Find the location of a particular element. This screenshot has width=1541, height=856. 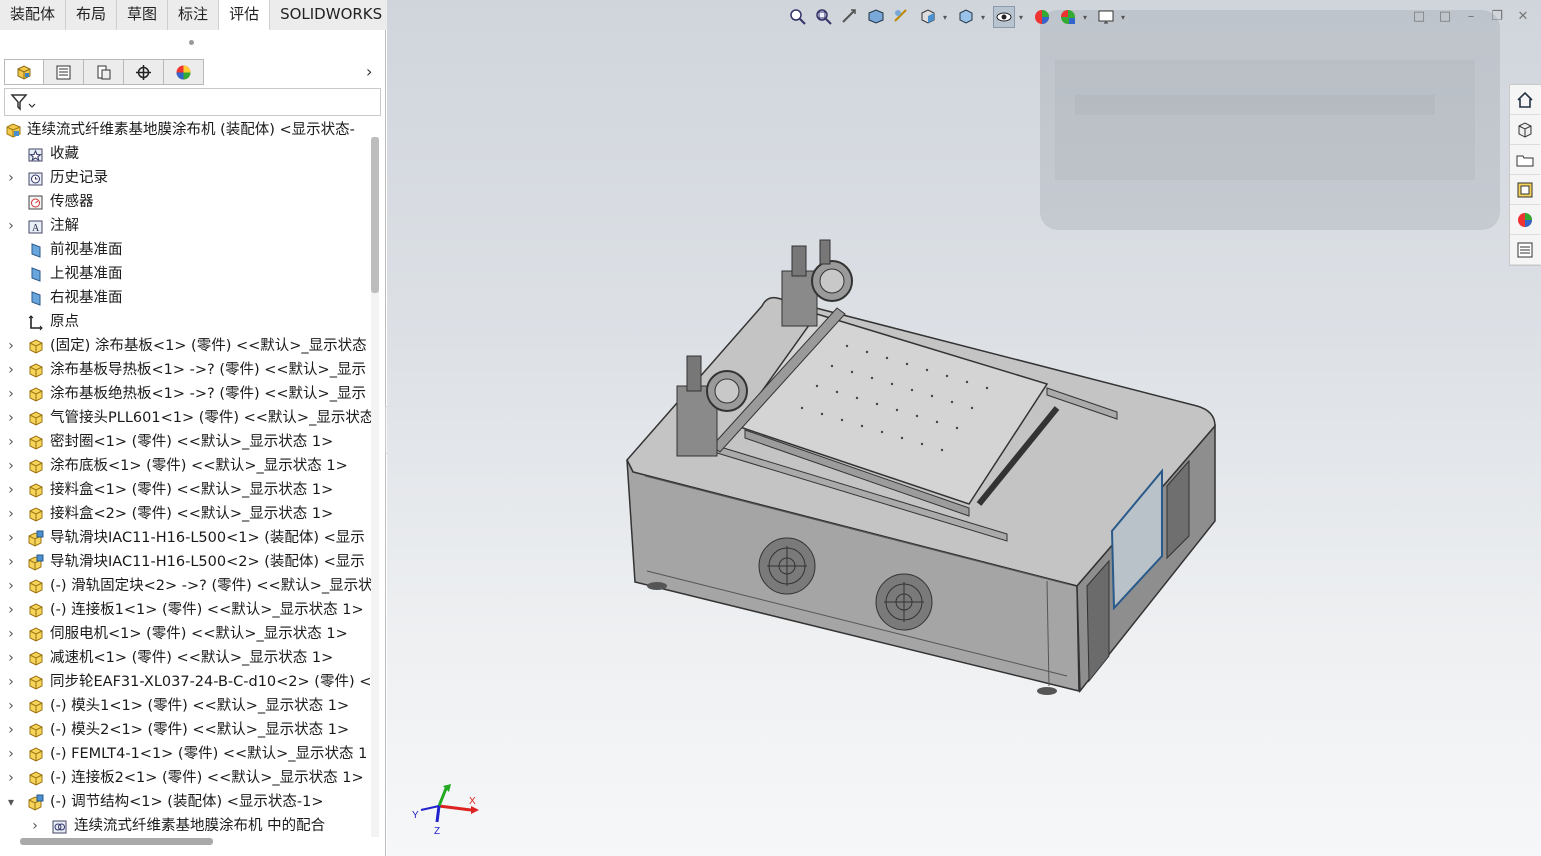

tree-item: › 导轨滑块IAC11-H16-L500<2> (装配体) <显示 is located at coordinates (185, 562).